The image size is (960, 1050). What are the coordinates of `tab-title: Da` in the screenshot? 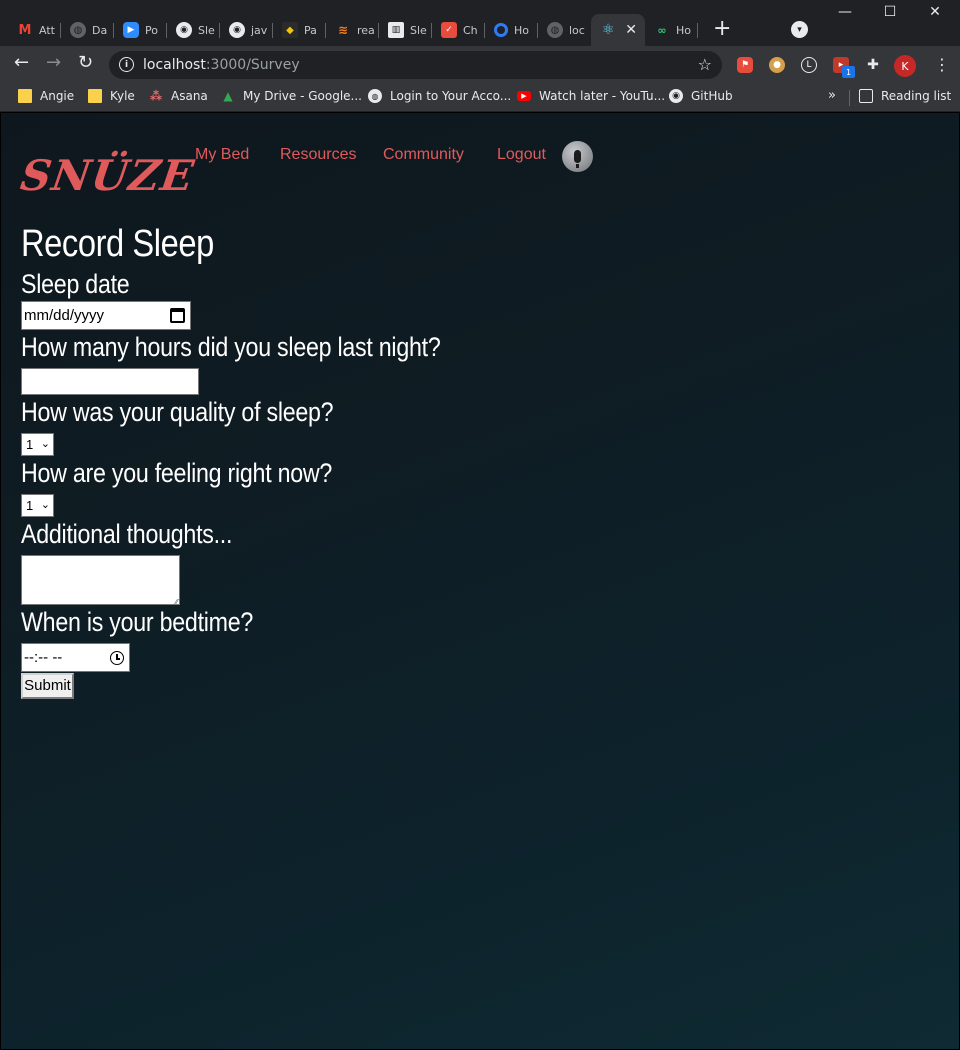 It's located at (100, 30).